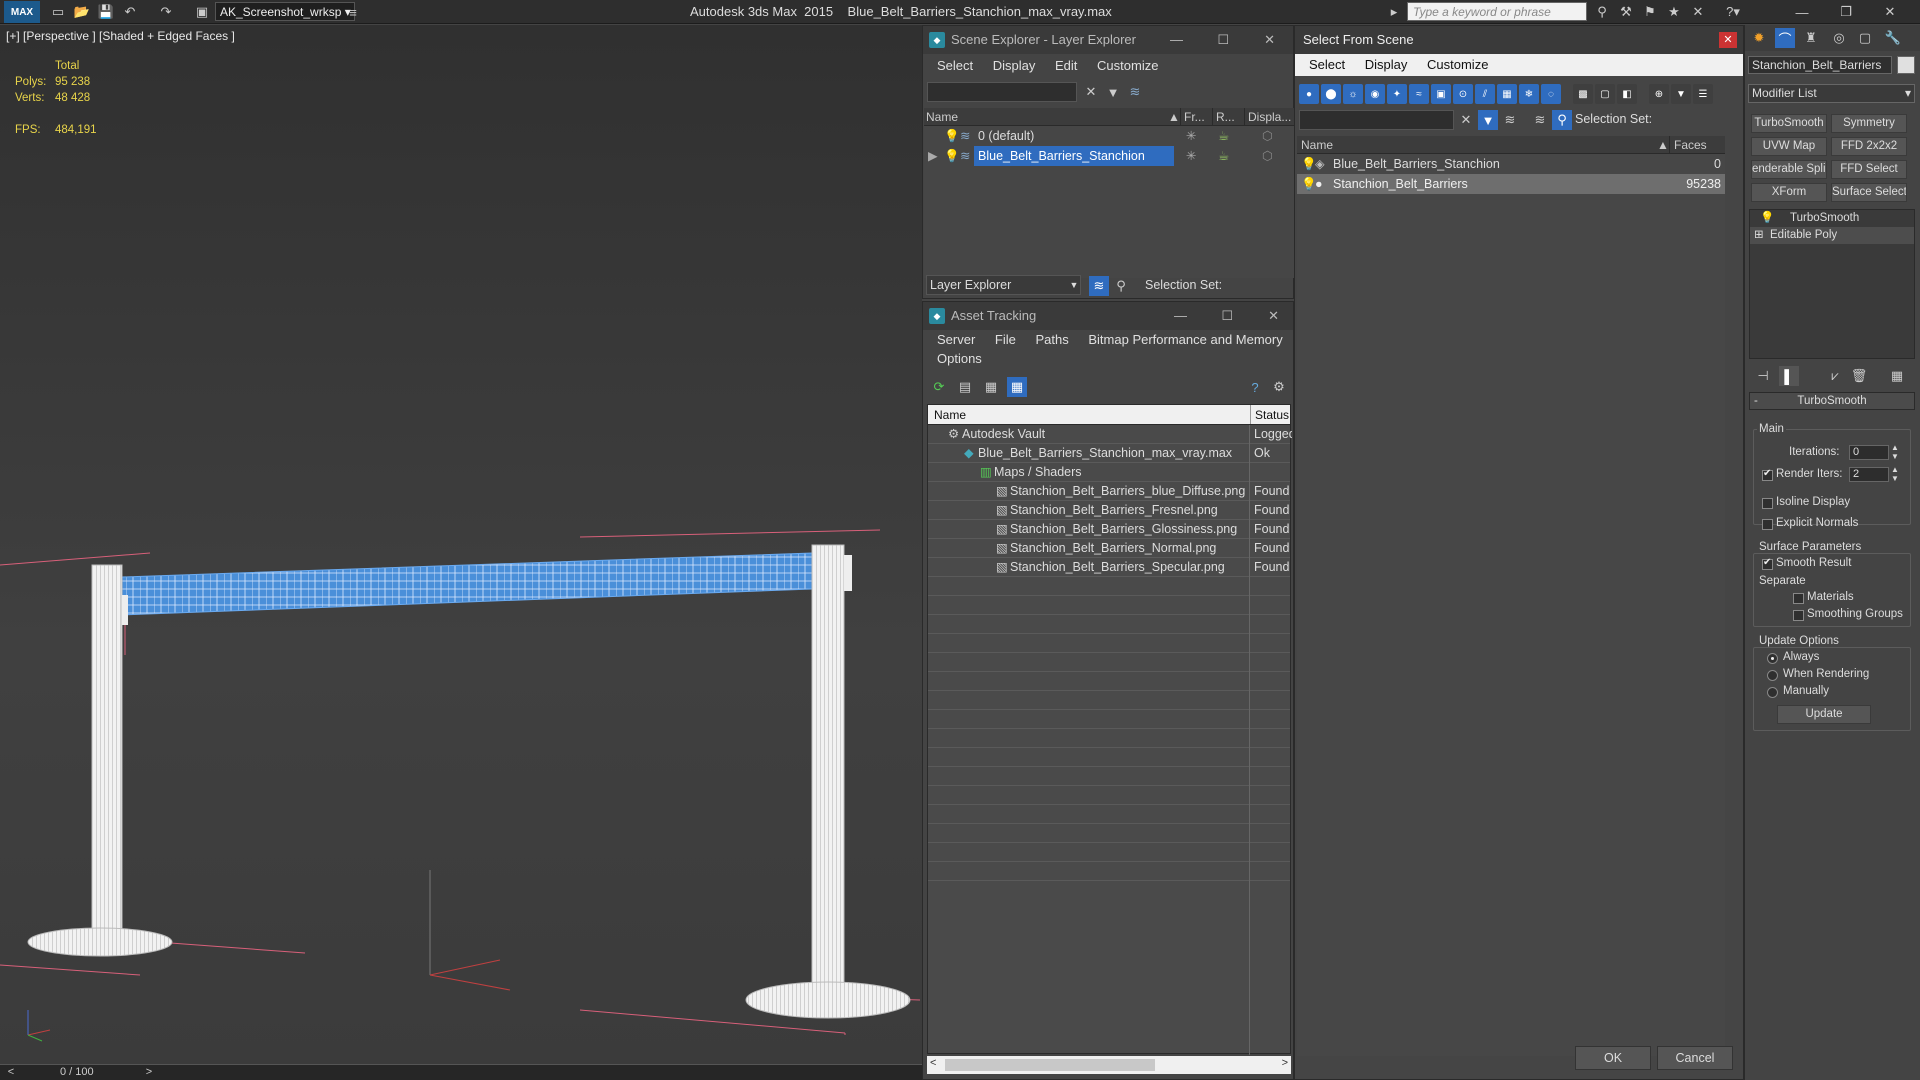  Describe the element at coordinates (1309, 94) in the screenshot. I see `display-geometry-icon: ●` at that location.